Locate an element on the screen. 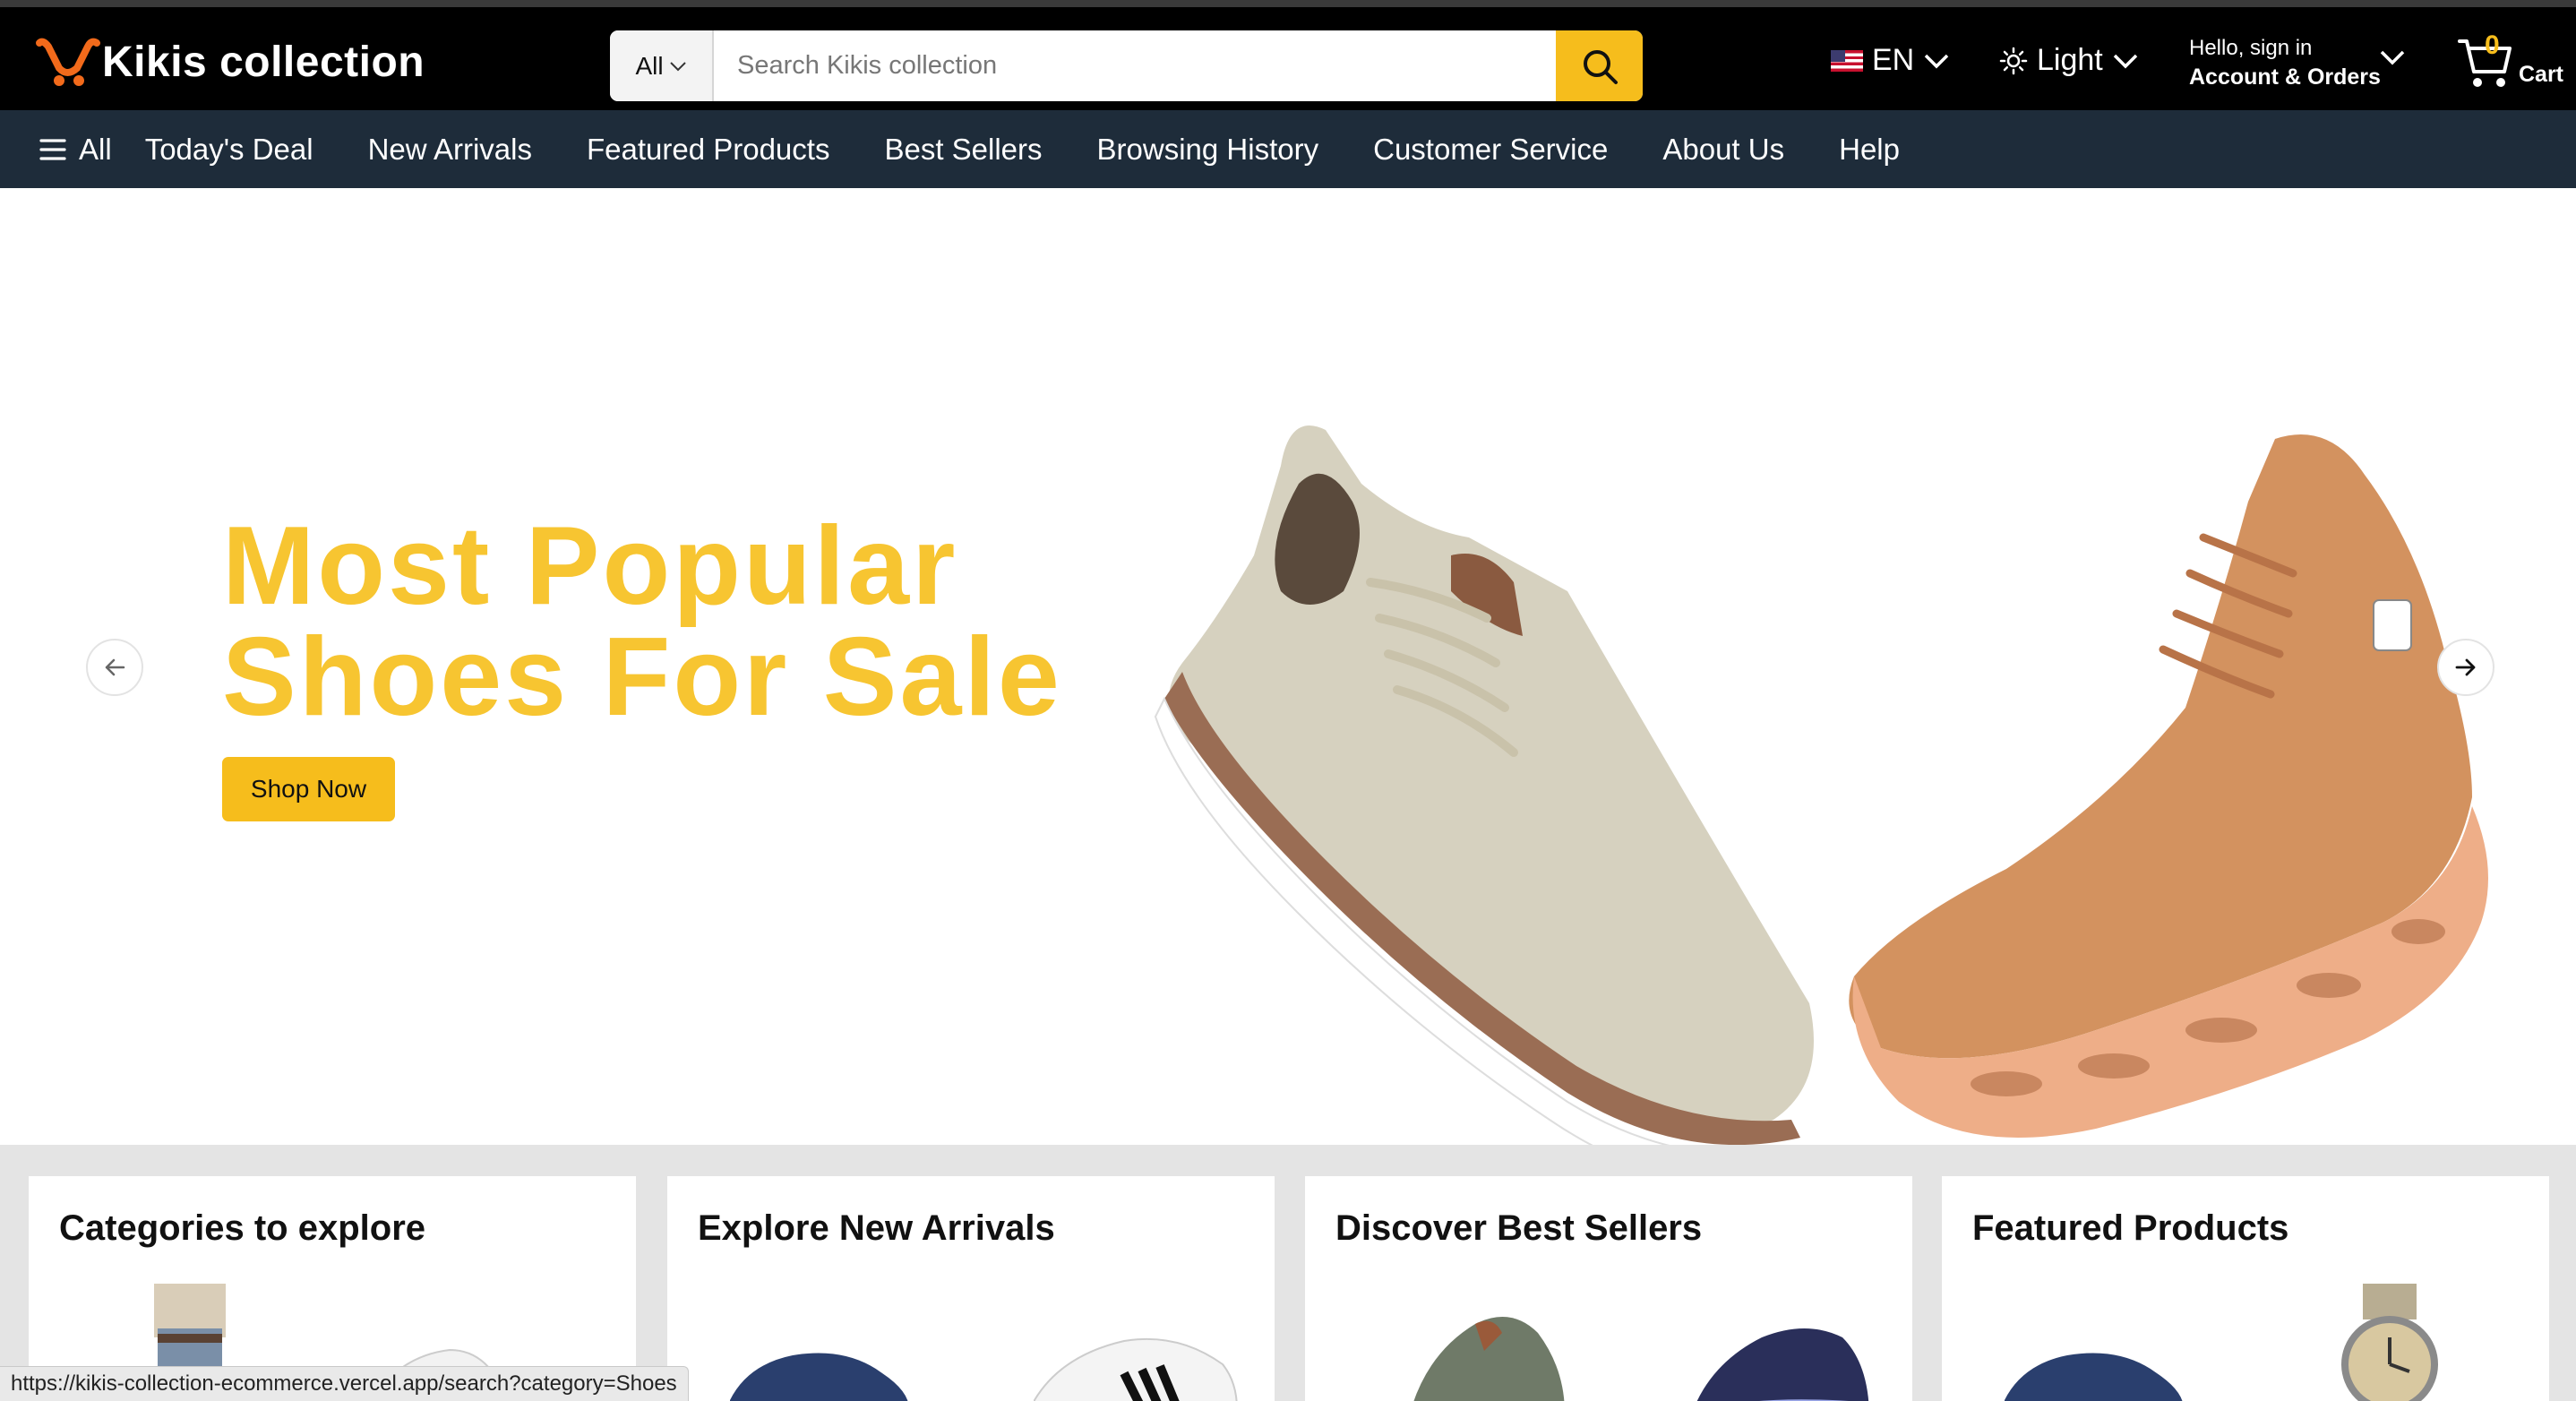 This screenshot has height=1401, width=2576. nav-link-best-sellers: Best Sellers is located at coordinates (963, 150).